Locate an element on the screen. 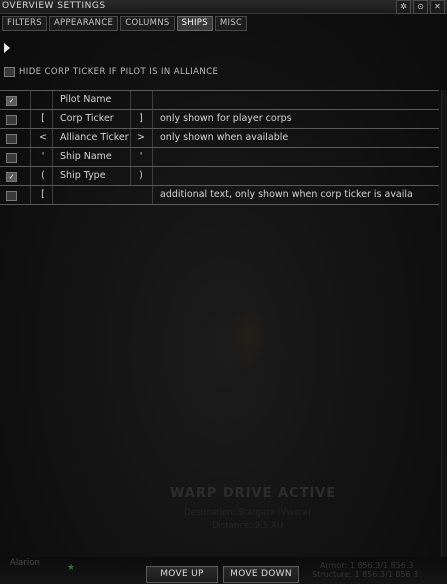 The height and width of the screenshot is (584, 447). hide-corp-ticker-option: HIDE CORP TICKER IF PILOT IS IN ALLIANCE is located at coordinates (111, 72).